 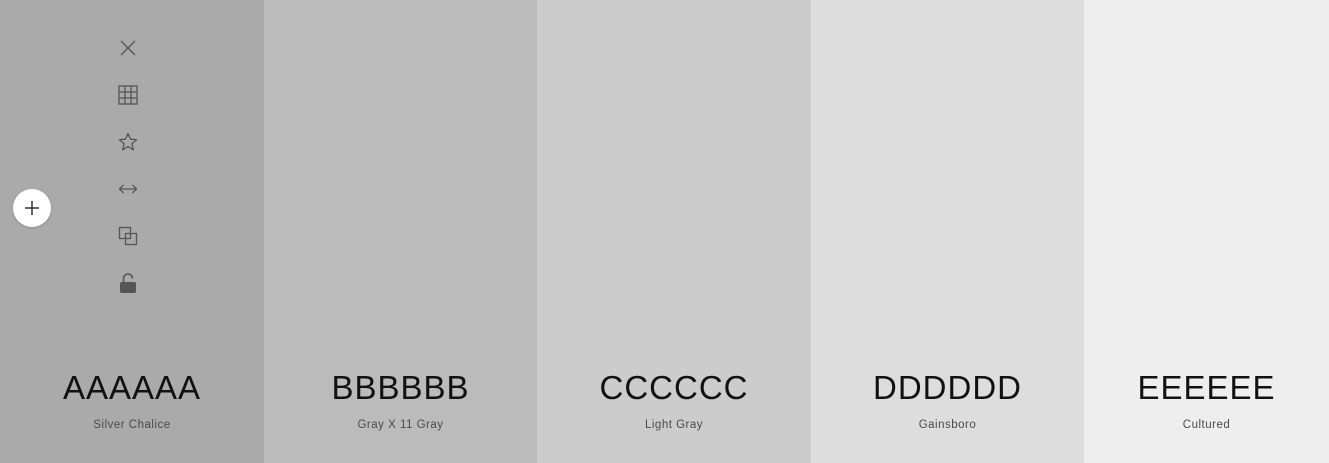 I want to click on swatch-hex: DDDDDD, so click(x=947, y=388).